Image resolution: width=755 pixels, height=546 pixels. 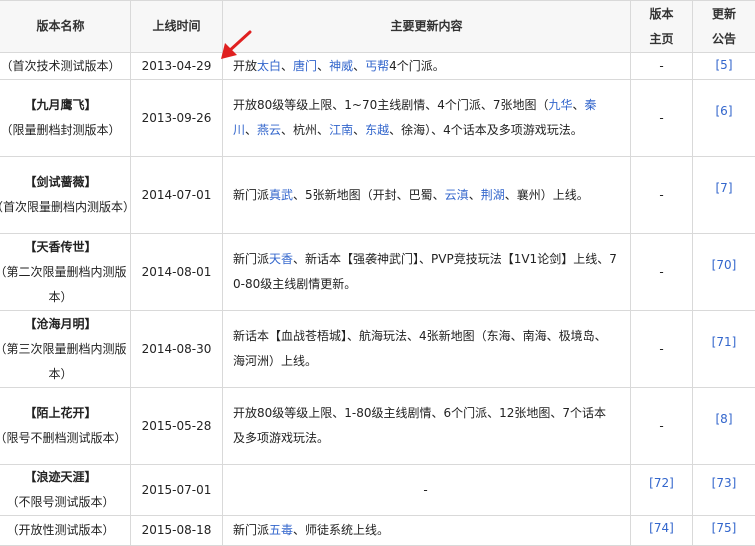 What do you see at coordinates (269, 66) in the screenshot?
I see `content-link: 太白` at bounding box center [269, 66].